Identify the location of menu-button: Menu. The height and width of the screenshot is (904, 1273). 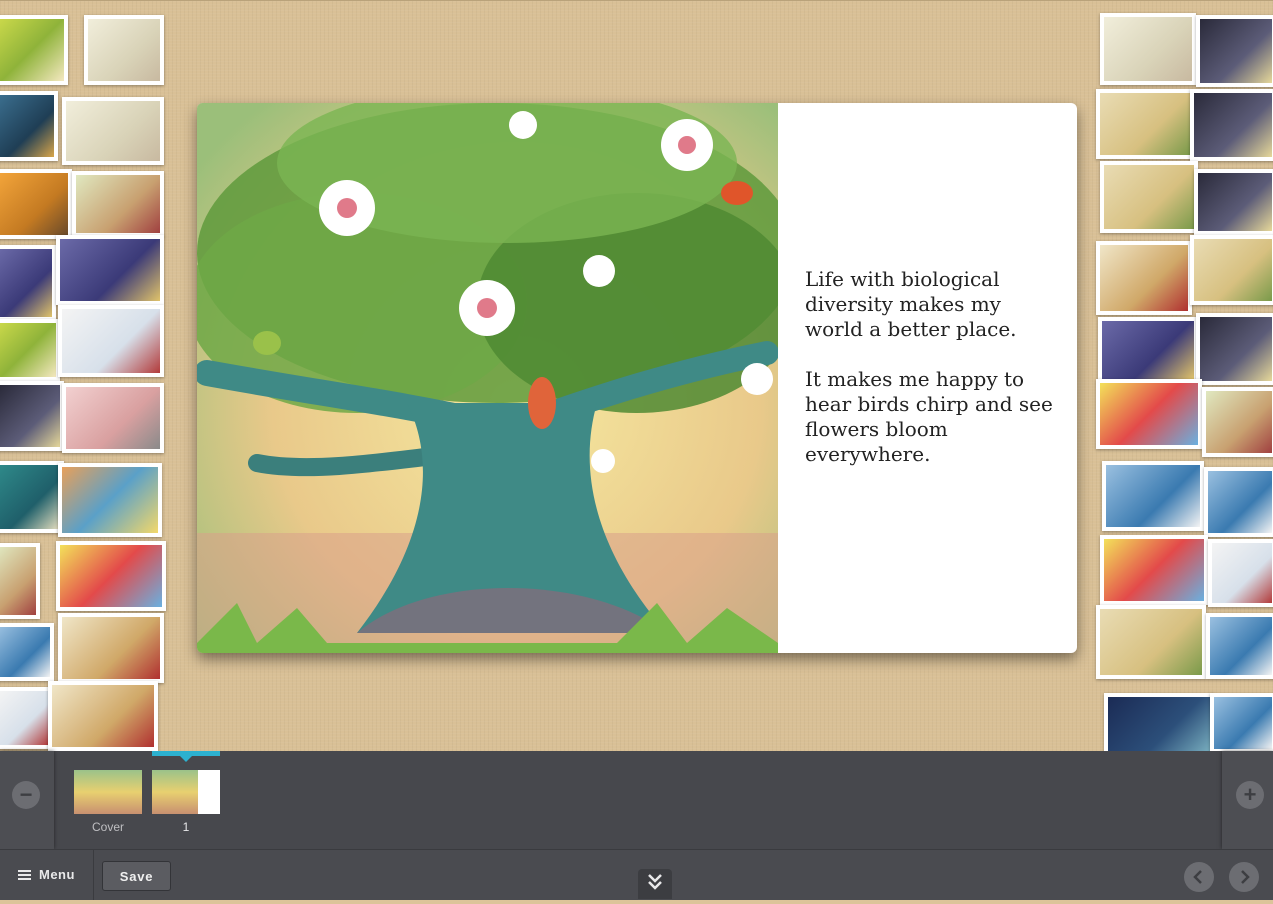
(47, 875).